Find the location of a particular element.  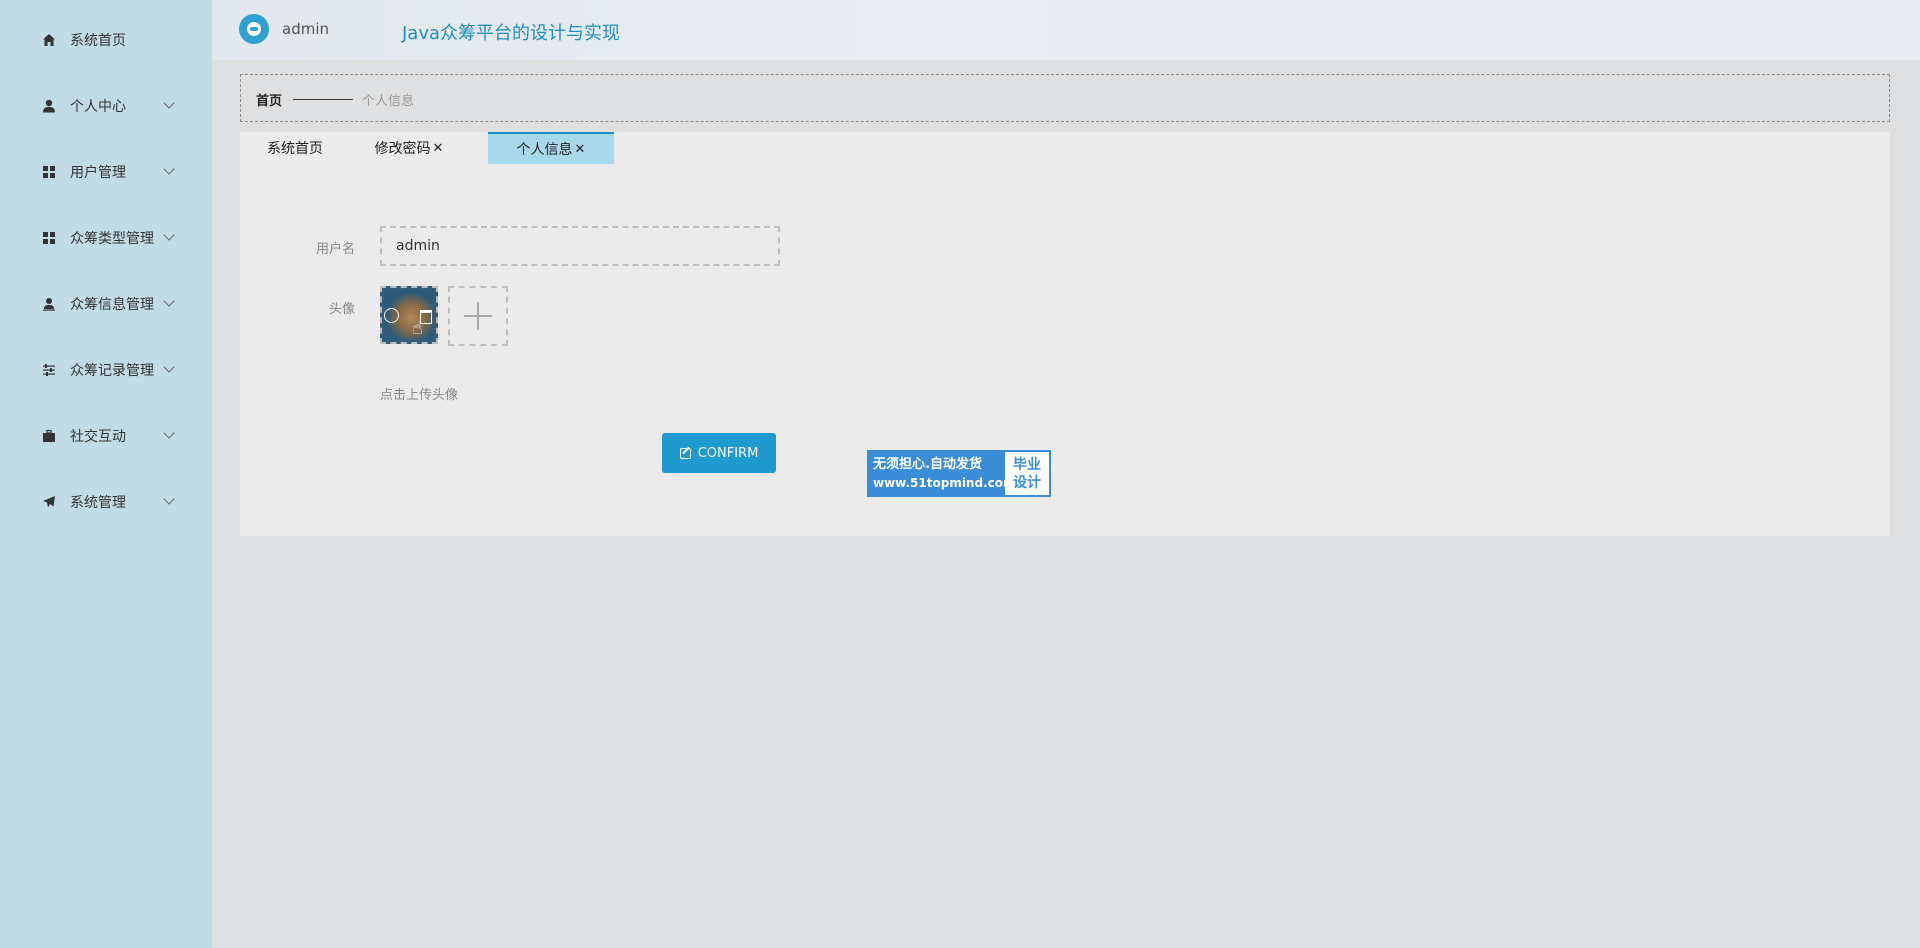

user-icon is located at coordinates (49, 106).